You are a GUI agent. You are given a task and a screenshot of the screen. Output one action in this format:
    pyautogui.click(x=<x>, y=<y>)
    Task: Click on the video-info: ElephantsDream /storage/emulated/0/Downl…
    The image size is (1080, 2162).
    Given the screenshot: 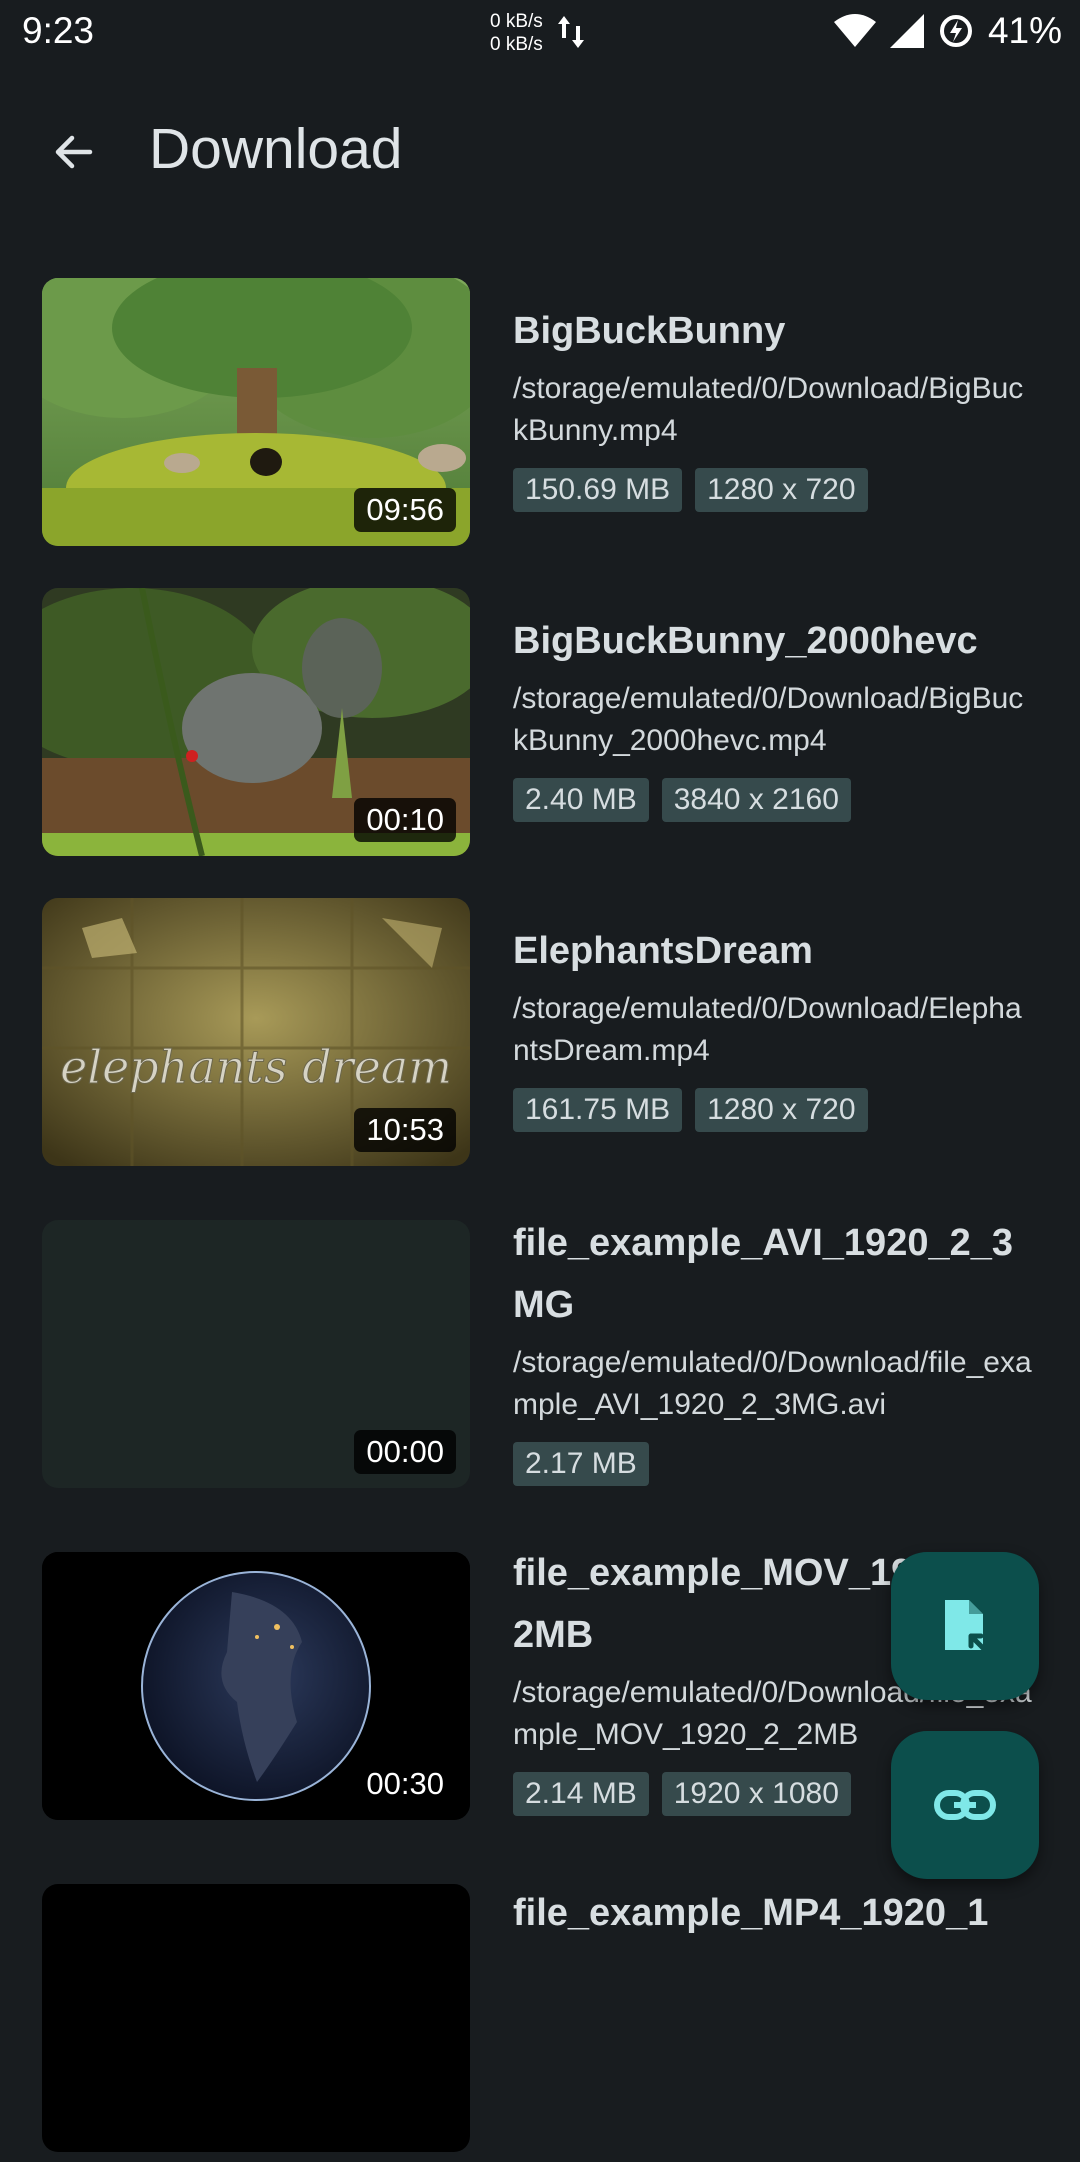 What is the action you would take?
    pyautogui.click(x=773, y=1026)
    